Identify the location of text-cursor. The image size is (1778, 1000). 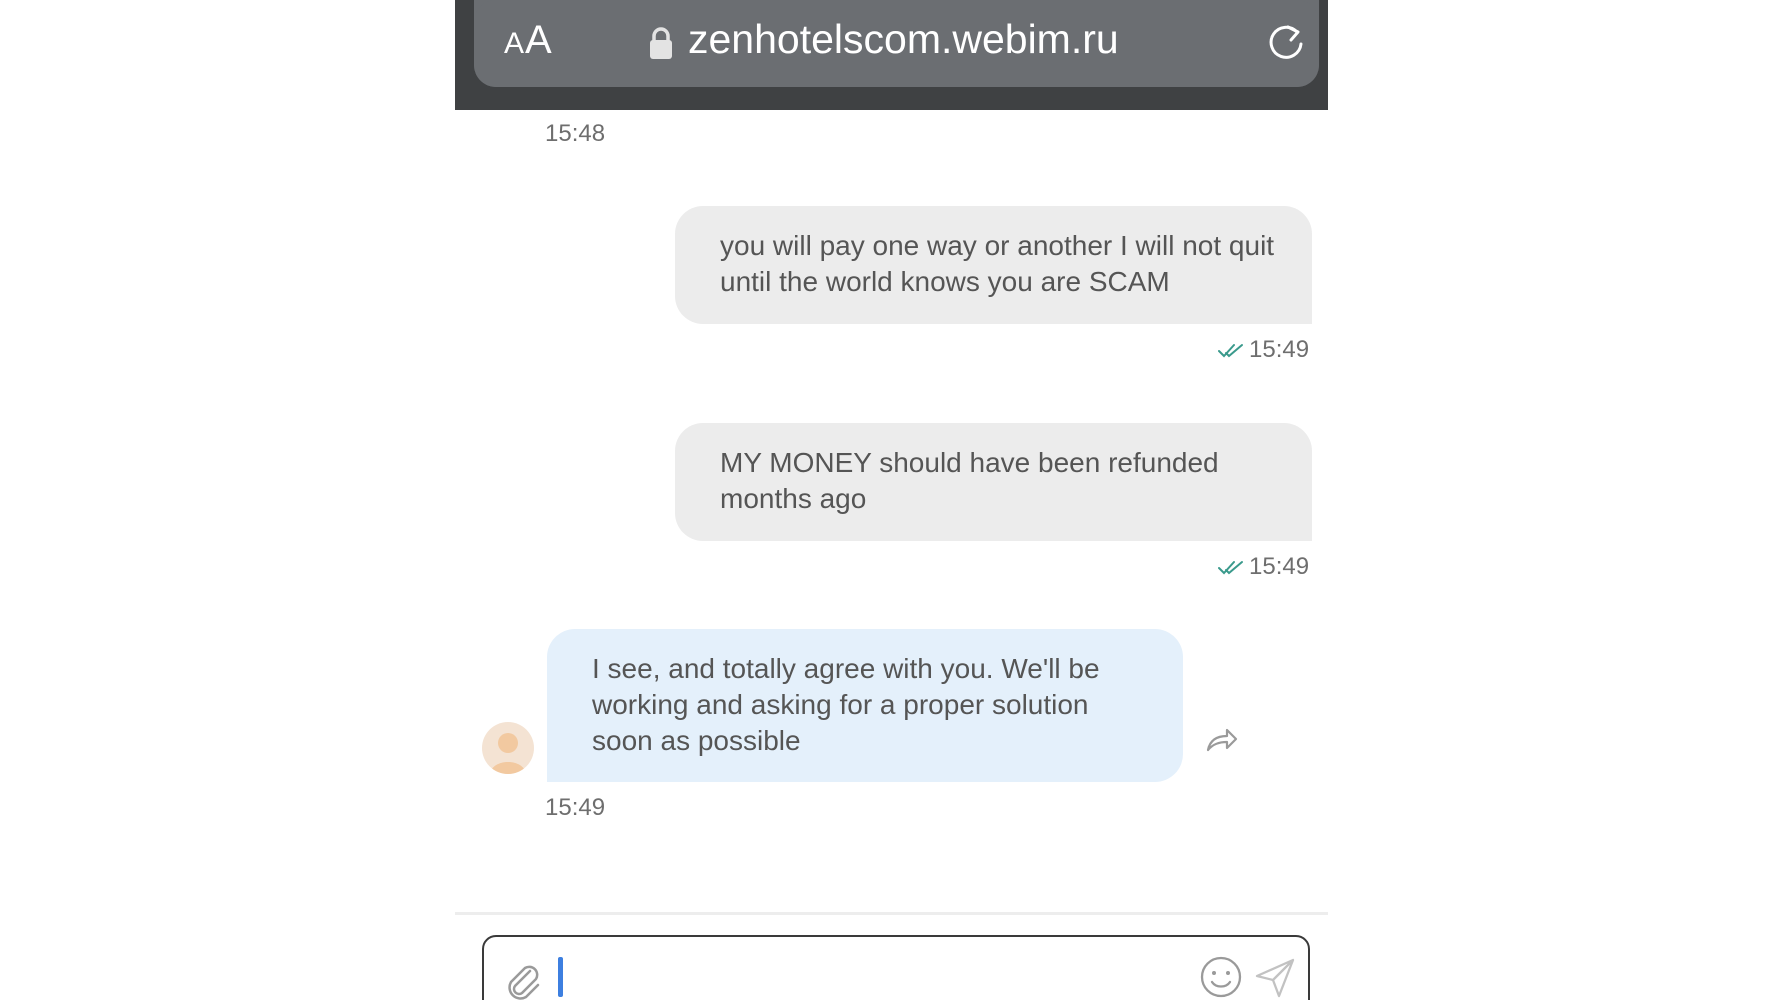
(560, 977).